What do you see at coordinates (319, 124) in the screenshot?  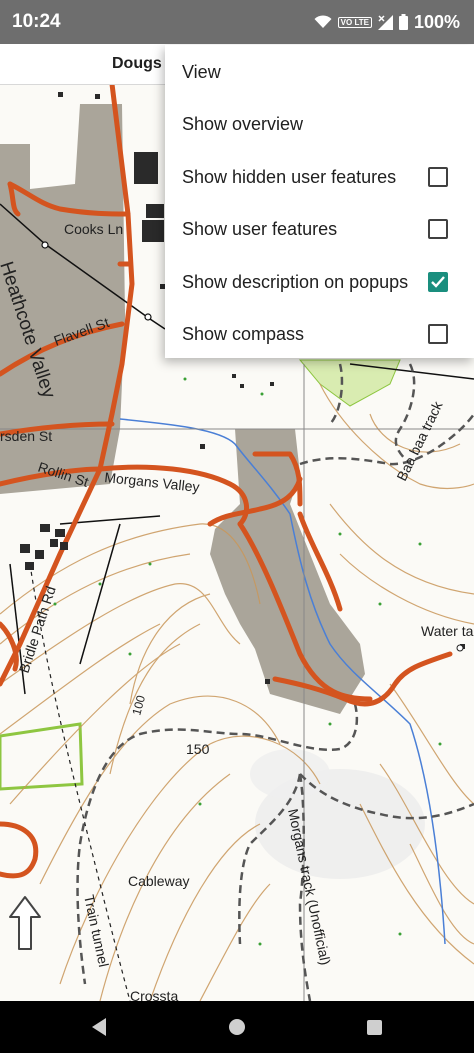 I see `menu-item-show-overview: Show overview` at bounding box center [319, 124].